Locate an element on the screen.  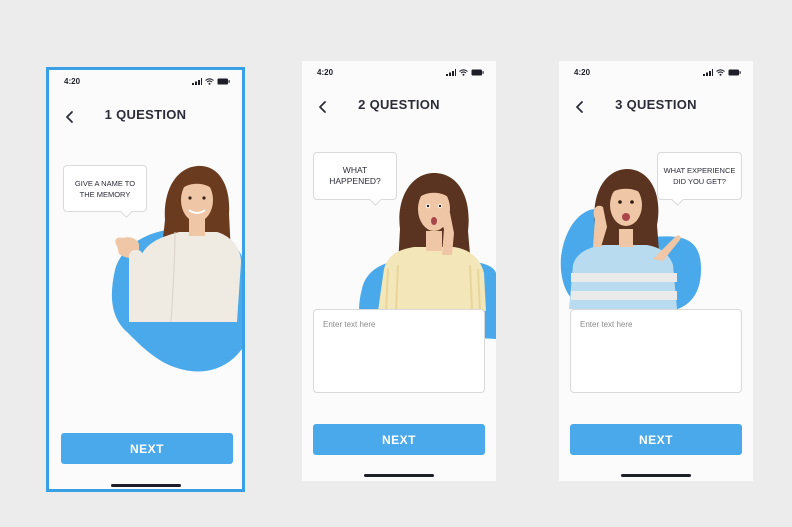
speech-bubble-text: GIVE A NAME TO THE MEMORY is located at coordinates (105, 188).